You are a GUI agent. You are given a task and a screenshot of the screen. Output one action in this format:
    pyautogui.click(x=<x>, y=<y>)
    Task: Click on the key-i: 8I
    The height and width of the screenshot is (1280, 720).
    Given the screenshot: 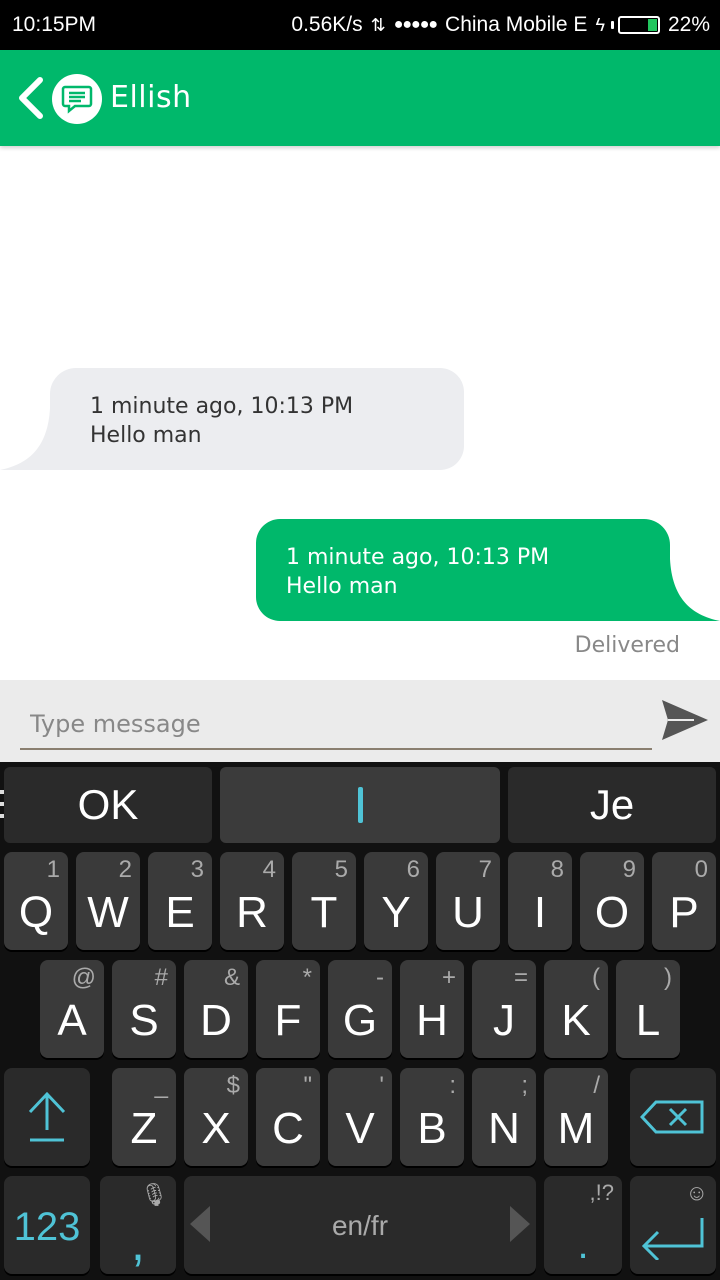 What is the action you would take?
    pyautogui.click(x=540, y=901)
    